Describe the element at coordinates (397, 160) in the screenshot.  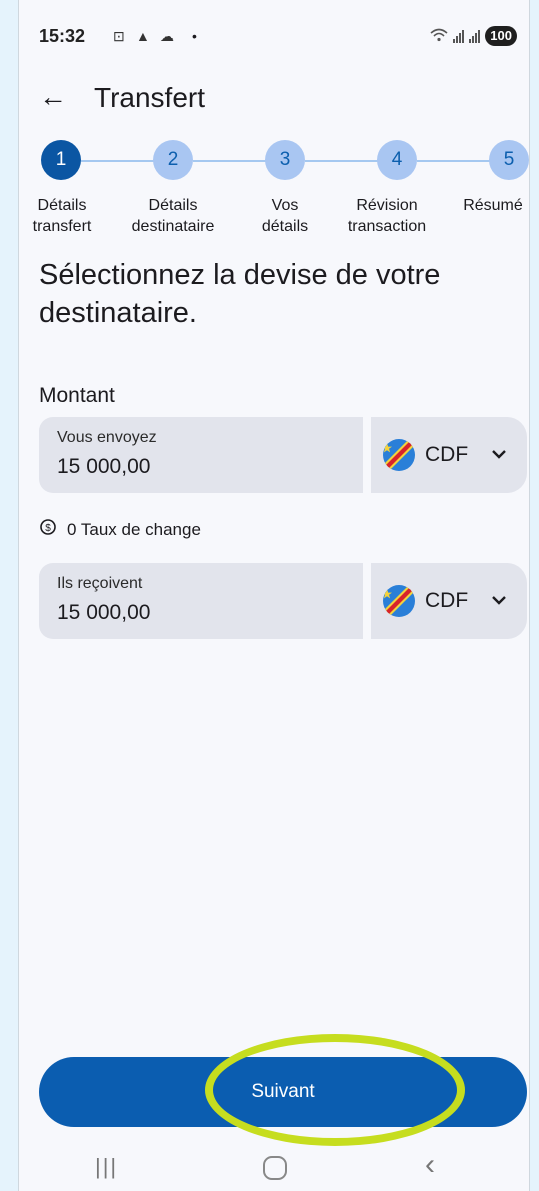
I see `step-4-indicator: 4` at that location.